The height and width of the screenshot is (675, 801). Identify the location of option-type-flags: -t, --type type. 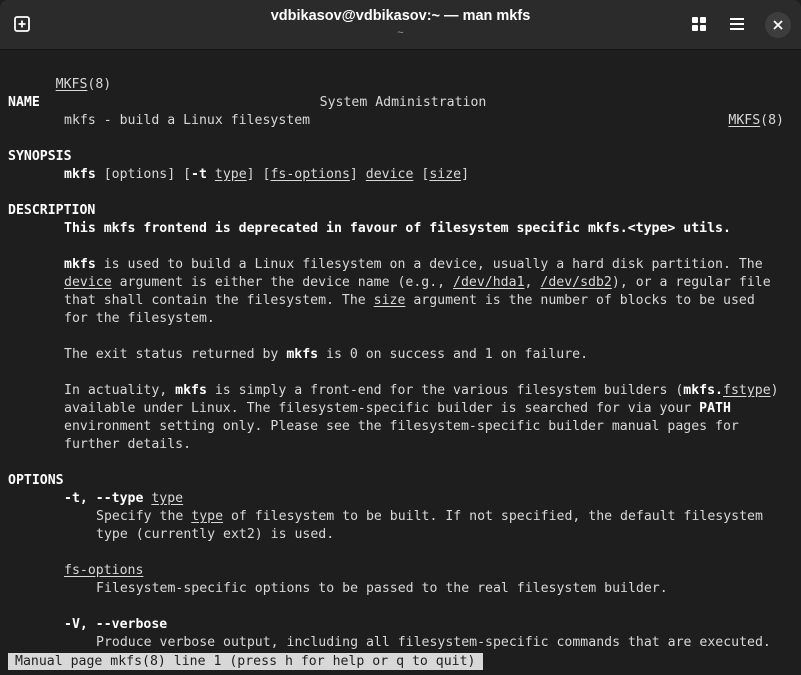
(124, 498).